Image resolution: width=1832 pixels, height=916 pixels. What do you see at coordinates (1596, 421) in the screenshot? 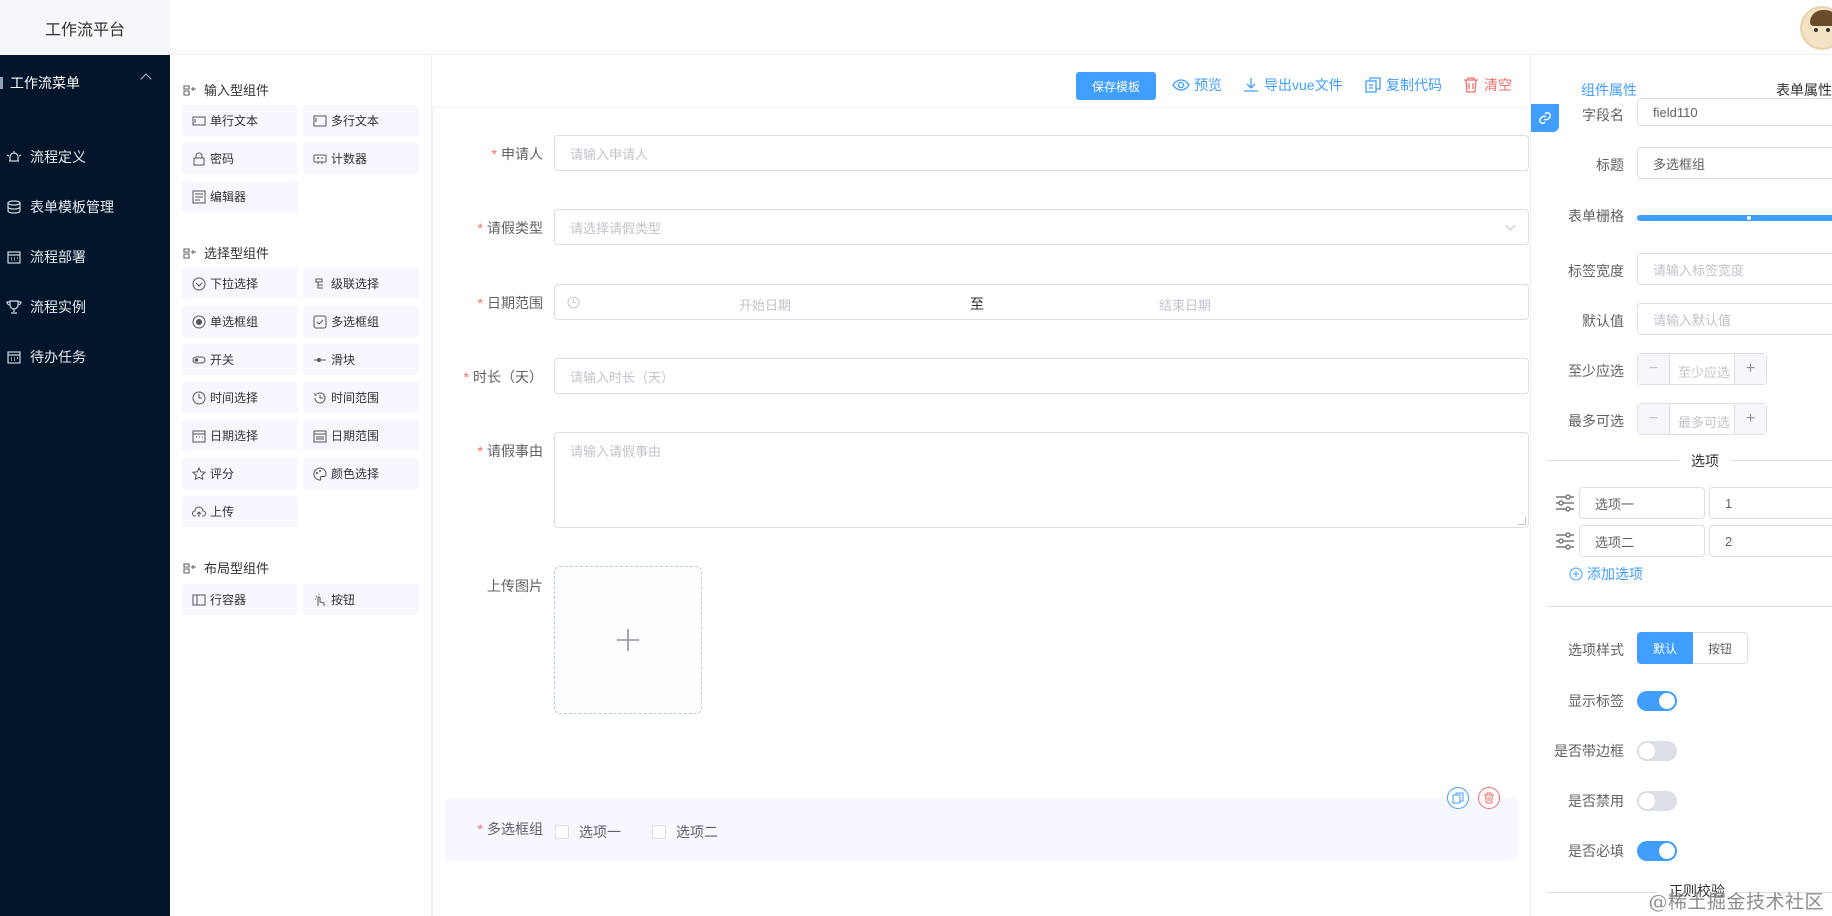
I see `prop-label-max: 最多可选` at bounding box center [1596, 421].